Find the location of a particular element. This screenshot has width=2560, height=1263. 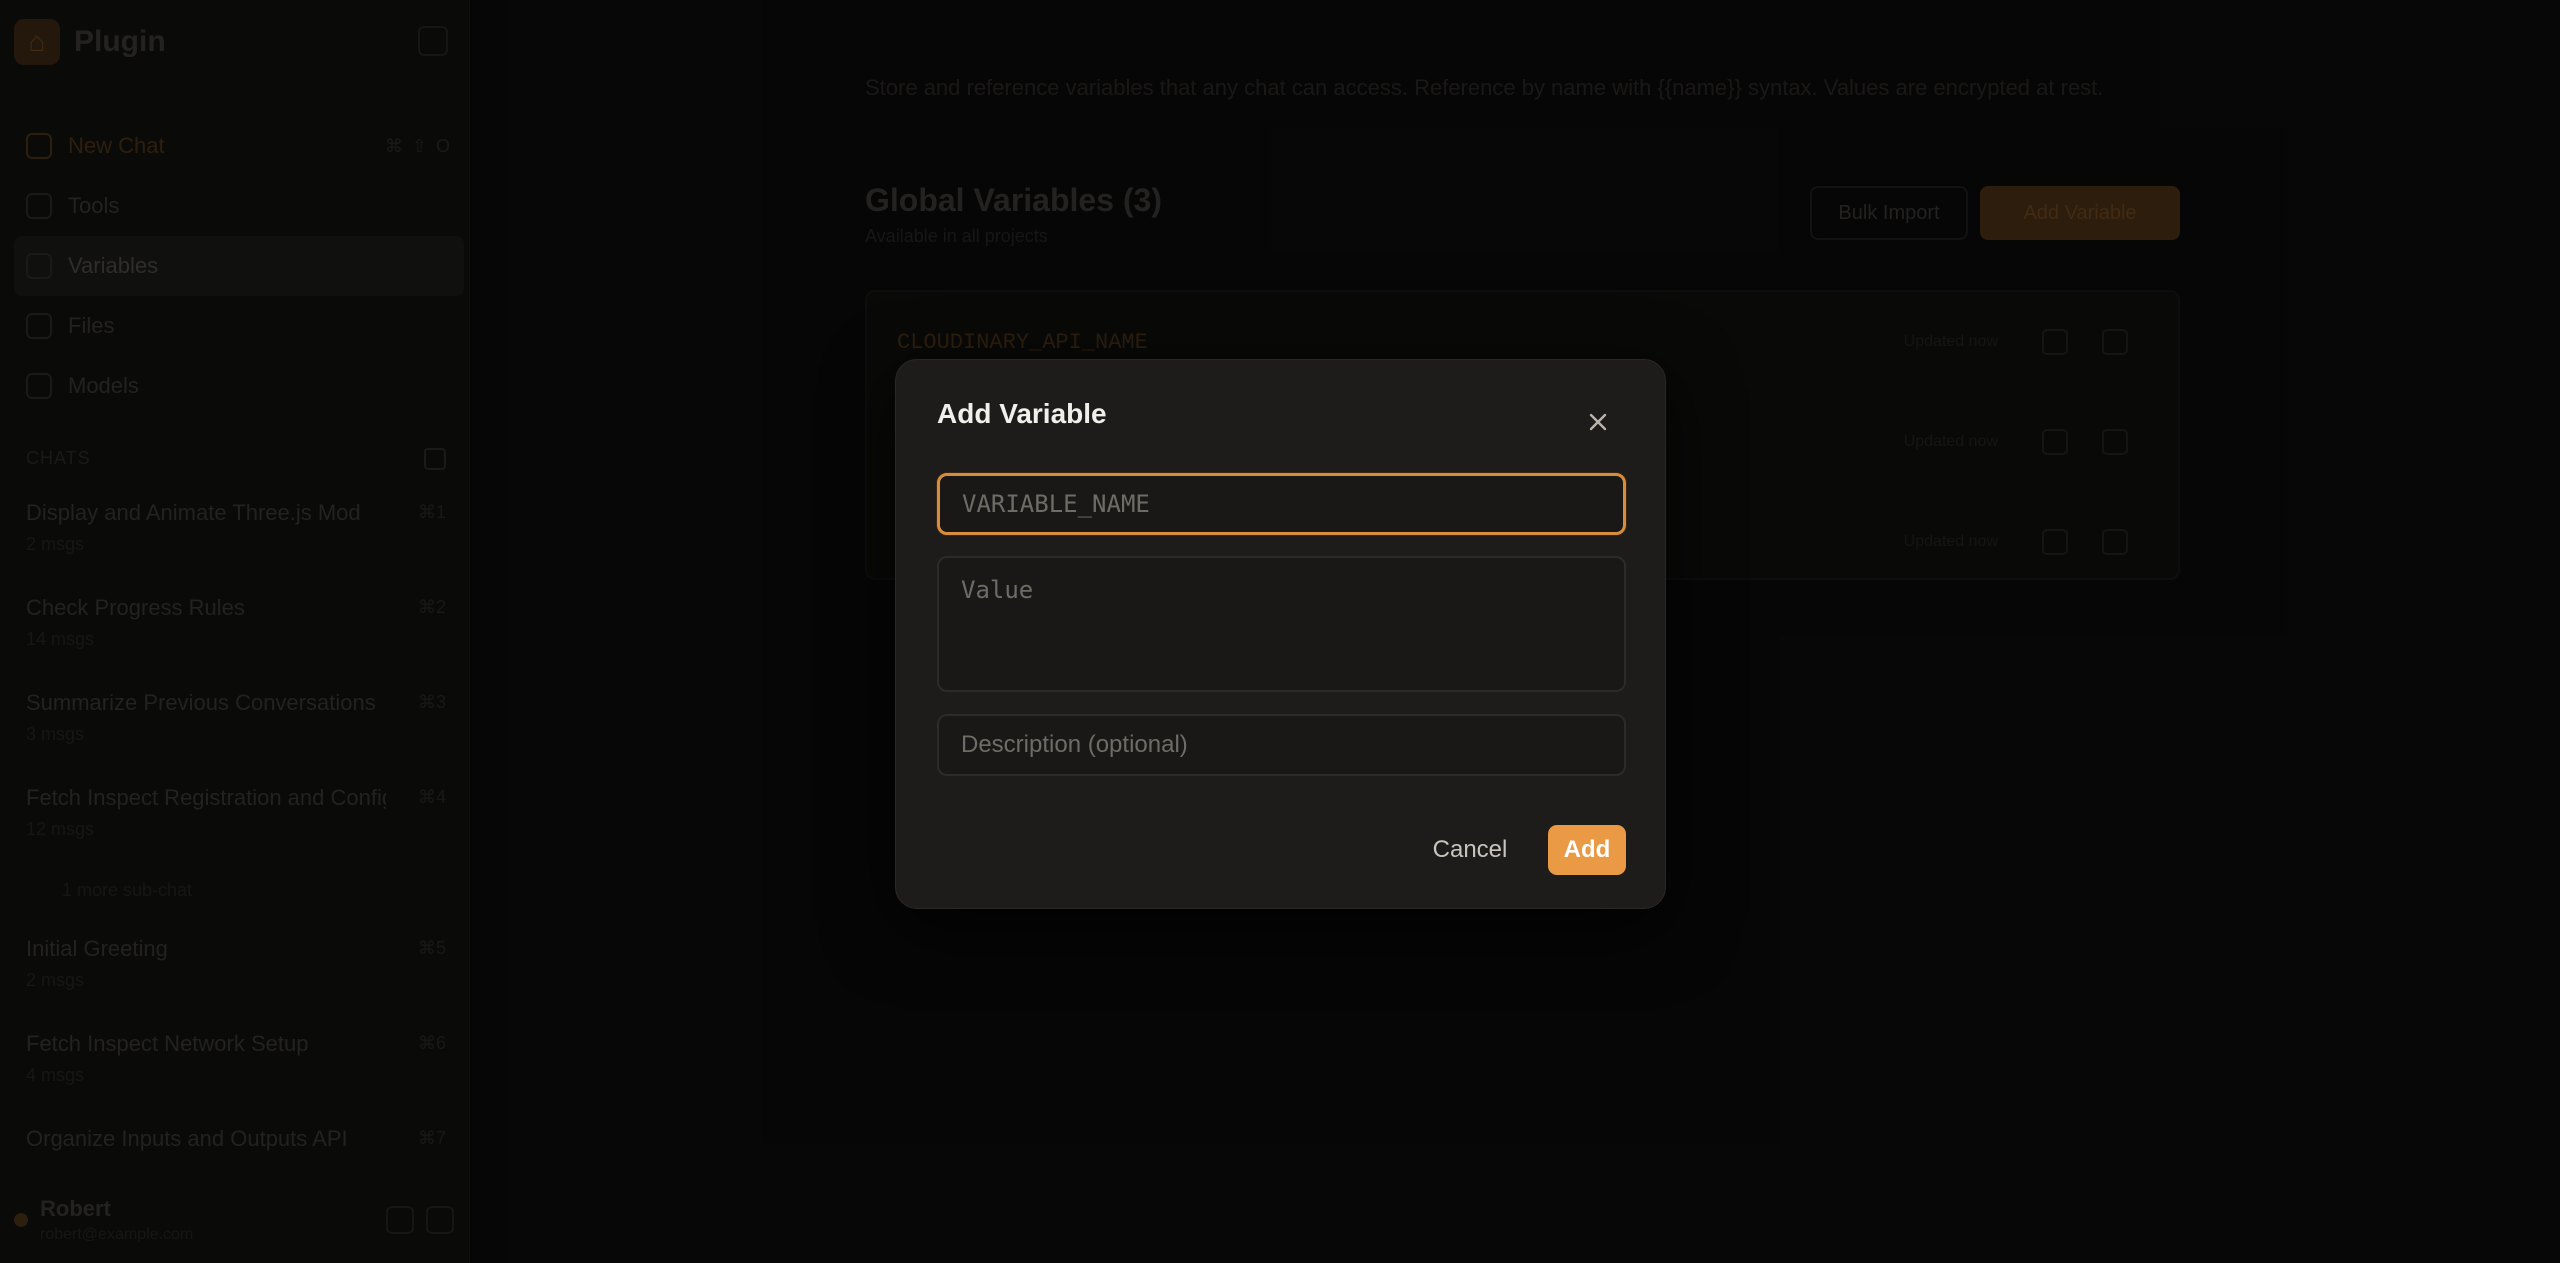

cancel-button: Cancel is located at coordinates (1470, 850).